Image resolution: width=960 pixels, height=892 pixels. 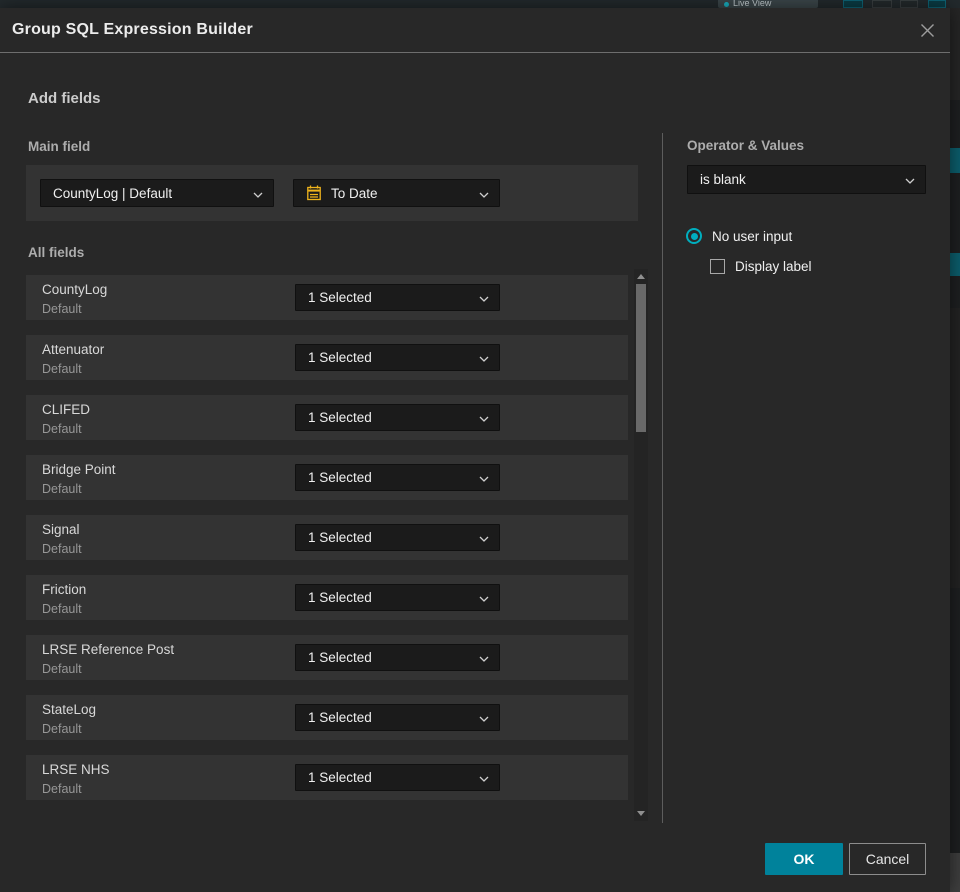 I want to click on background-app-strip-top: Live View, so click(x=480, y=4).